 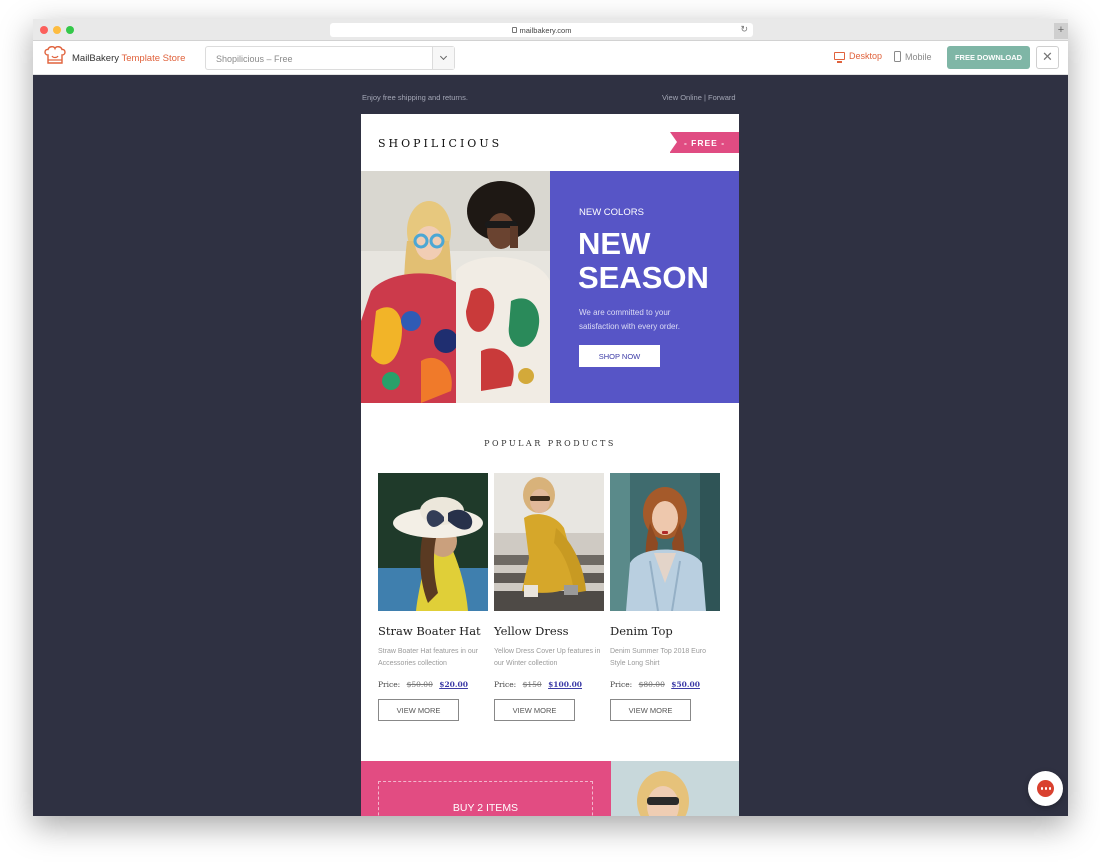 What do you see at coordinates (440, 143) in the screenshot?
I see `email-logo: SHOPILICIOUS` at bounding box center [440, 143].